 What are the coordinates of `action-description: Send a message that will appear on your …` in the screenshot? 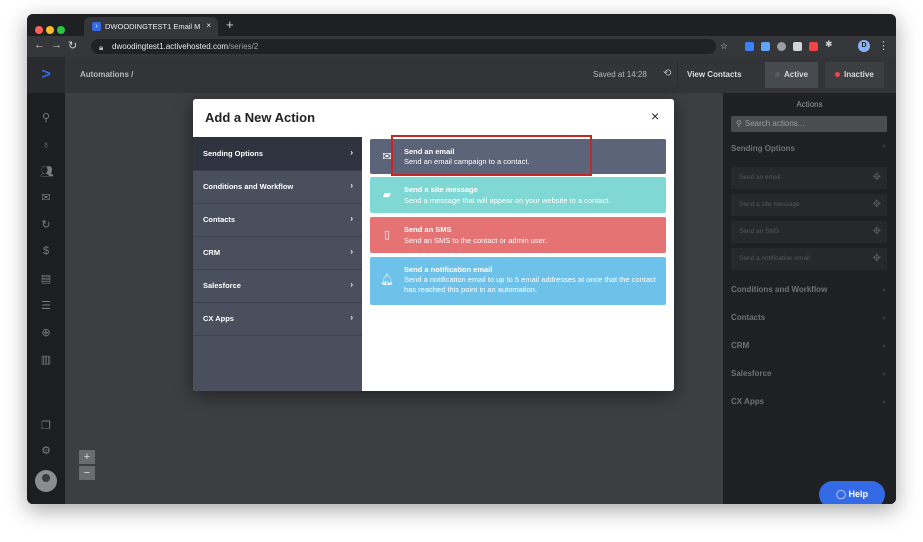 It's located at (507, 200).